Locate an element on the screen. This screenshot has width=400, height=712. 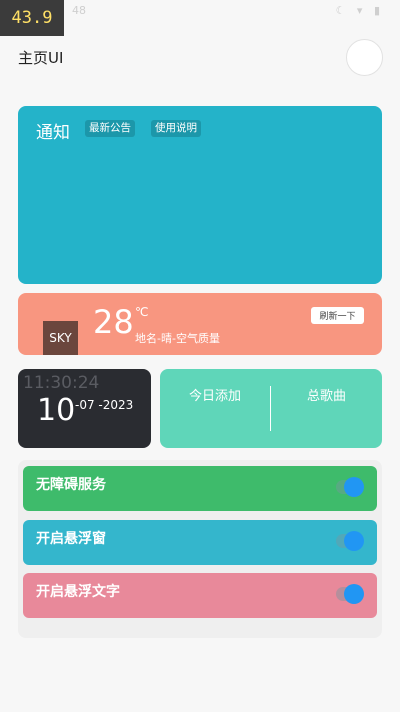
refresh-button: 刷新一下 is located at coordinates (337, 315).